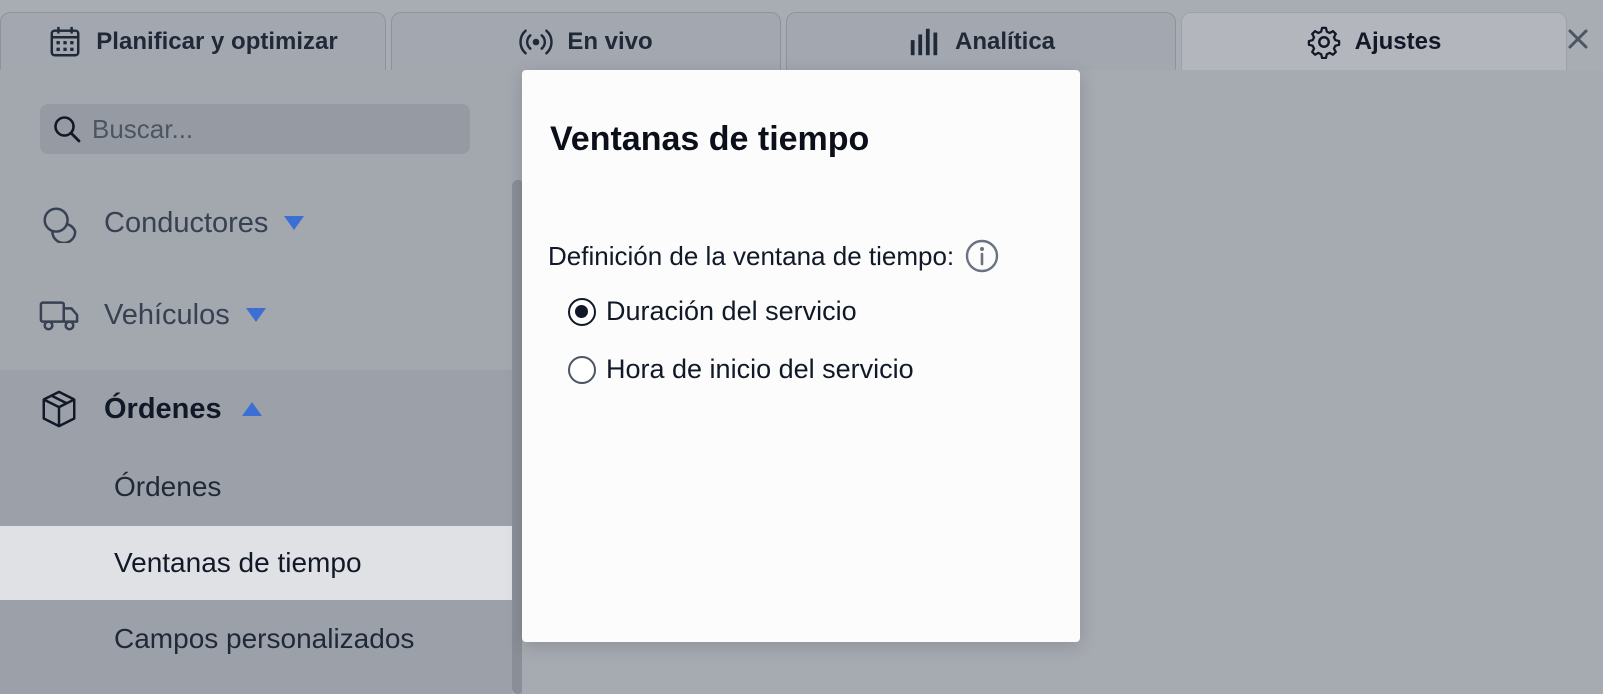  Describe the element at coordinates (582, 369) in the screenshot. I see `radio-button-unchecked` at that location.